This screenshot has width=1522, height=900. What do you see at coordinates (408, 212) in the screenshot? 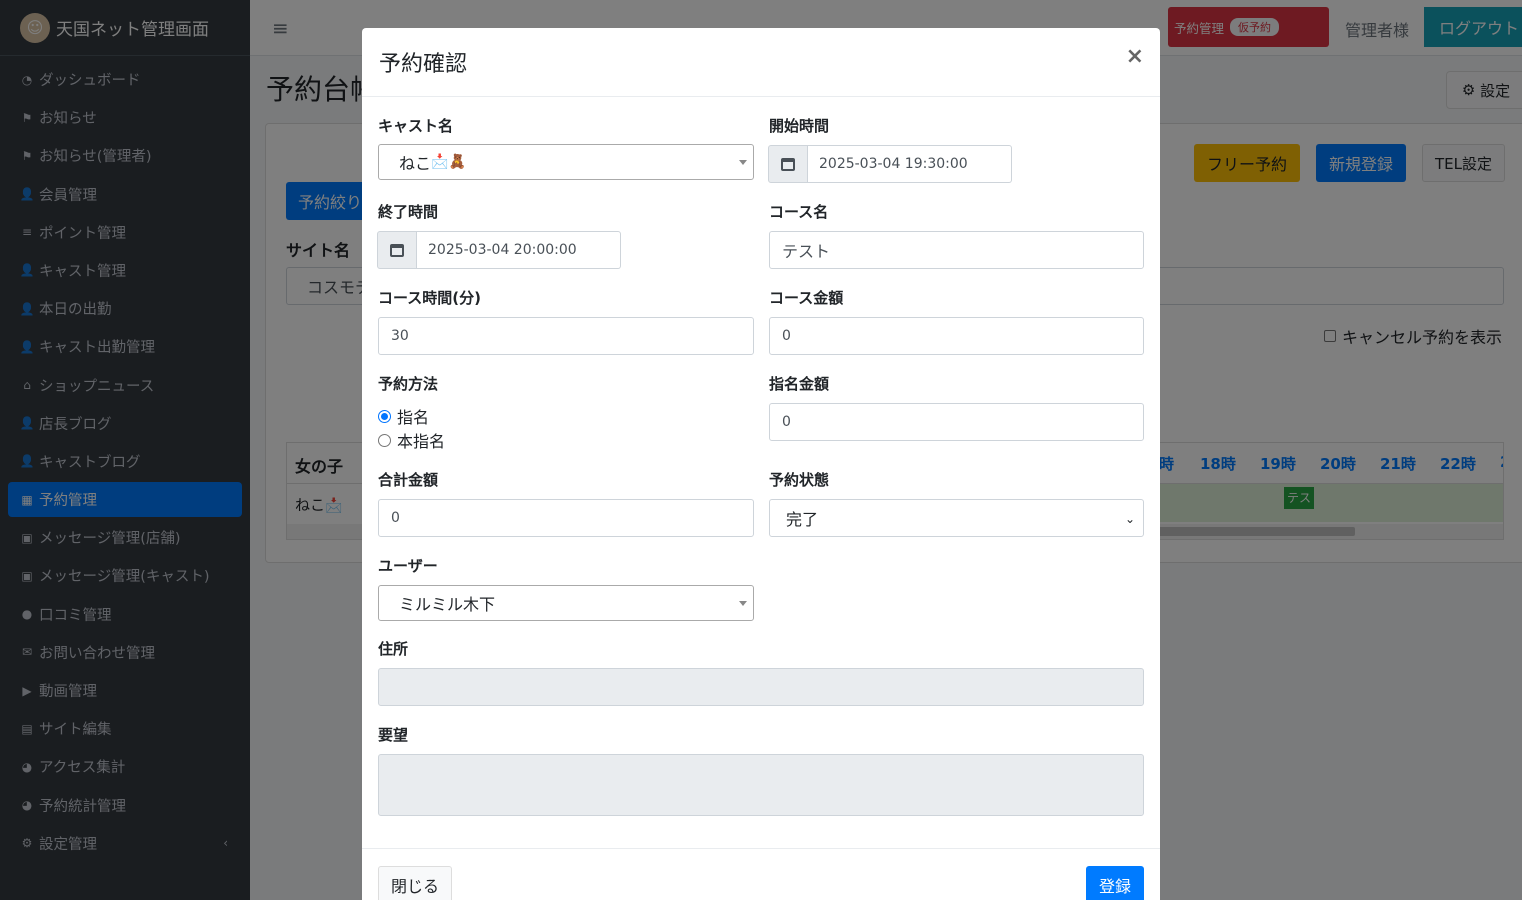
I see `end-time-label: 終了時間` at bounding box center [408, 212].